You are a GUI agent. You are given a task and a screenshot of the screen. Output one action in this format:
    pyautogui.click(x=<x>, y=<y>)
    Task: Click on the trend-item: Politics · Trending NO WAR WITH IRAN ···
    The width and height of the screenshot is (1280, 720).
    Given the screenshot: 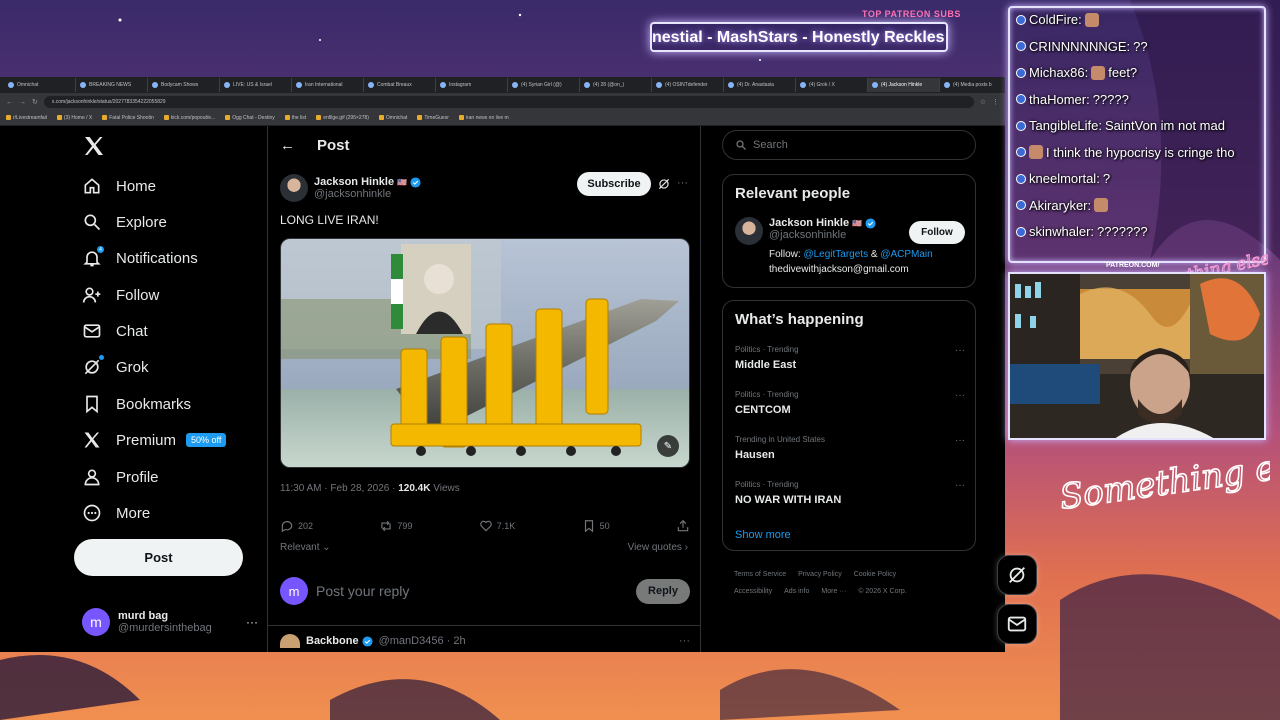 What is the action you would take?
    pyautogui.click(x=850, y=493)
    